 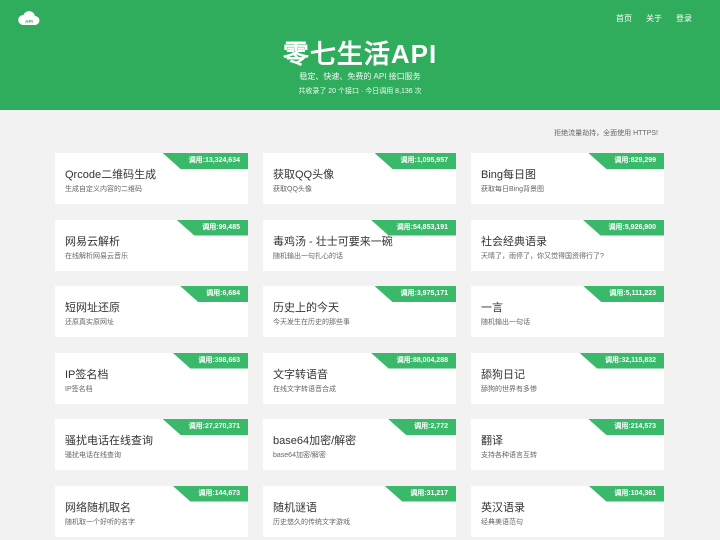 What do you see at coordinates (684, 18) in the screenshot?
I see `nav-login-link: 登录` at bounding box center [684, 18].